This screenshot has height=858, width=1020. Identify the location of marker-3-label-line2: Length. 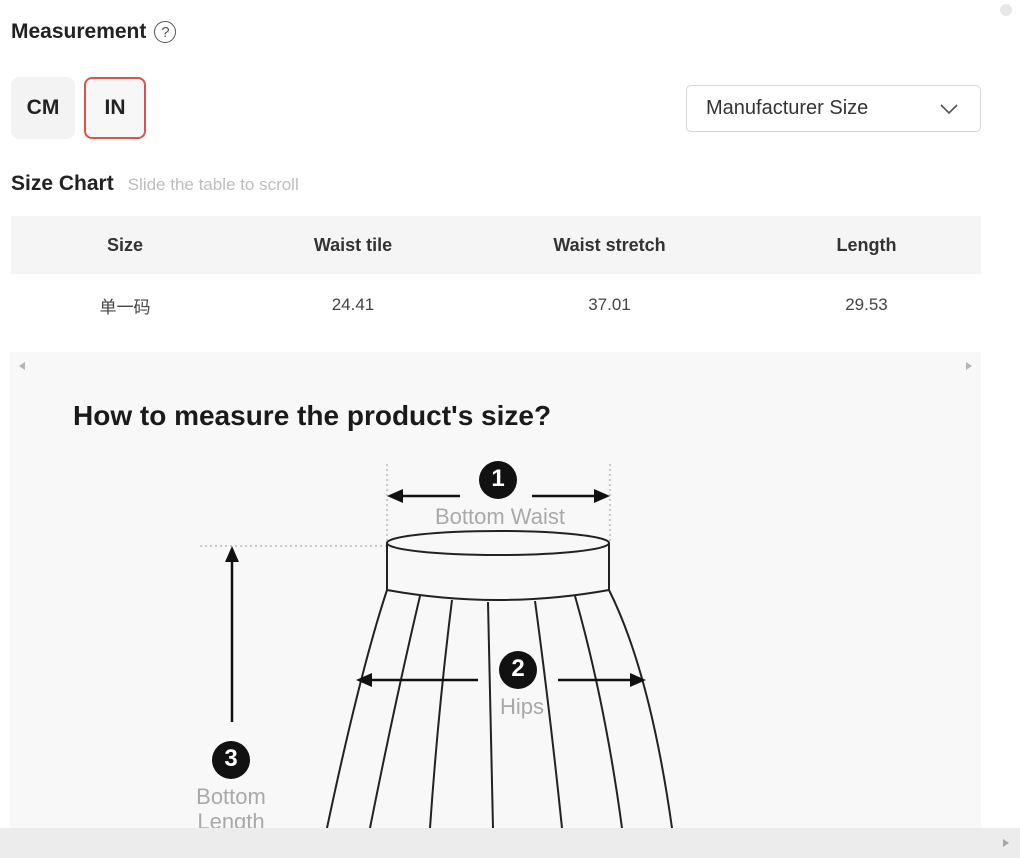
(231, 818).